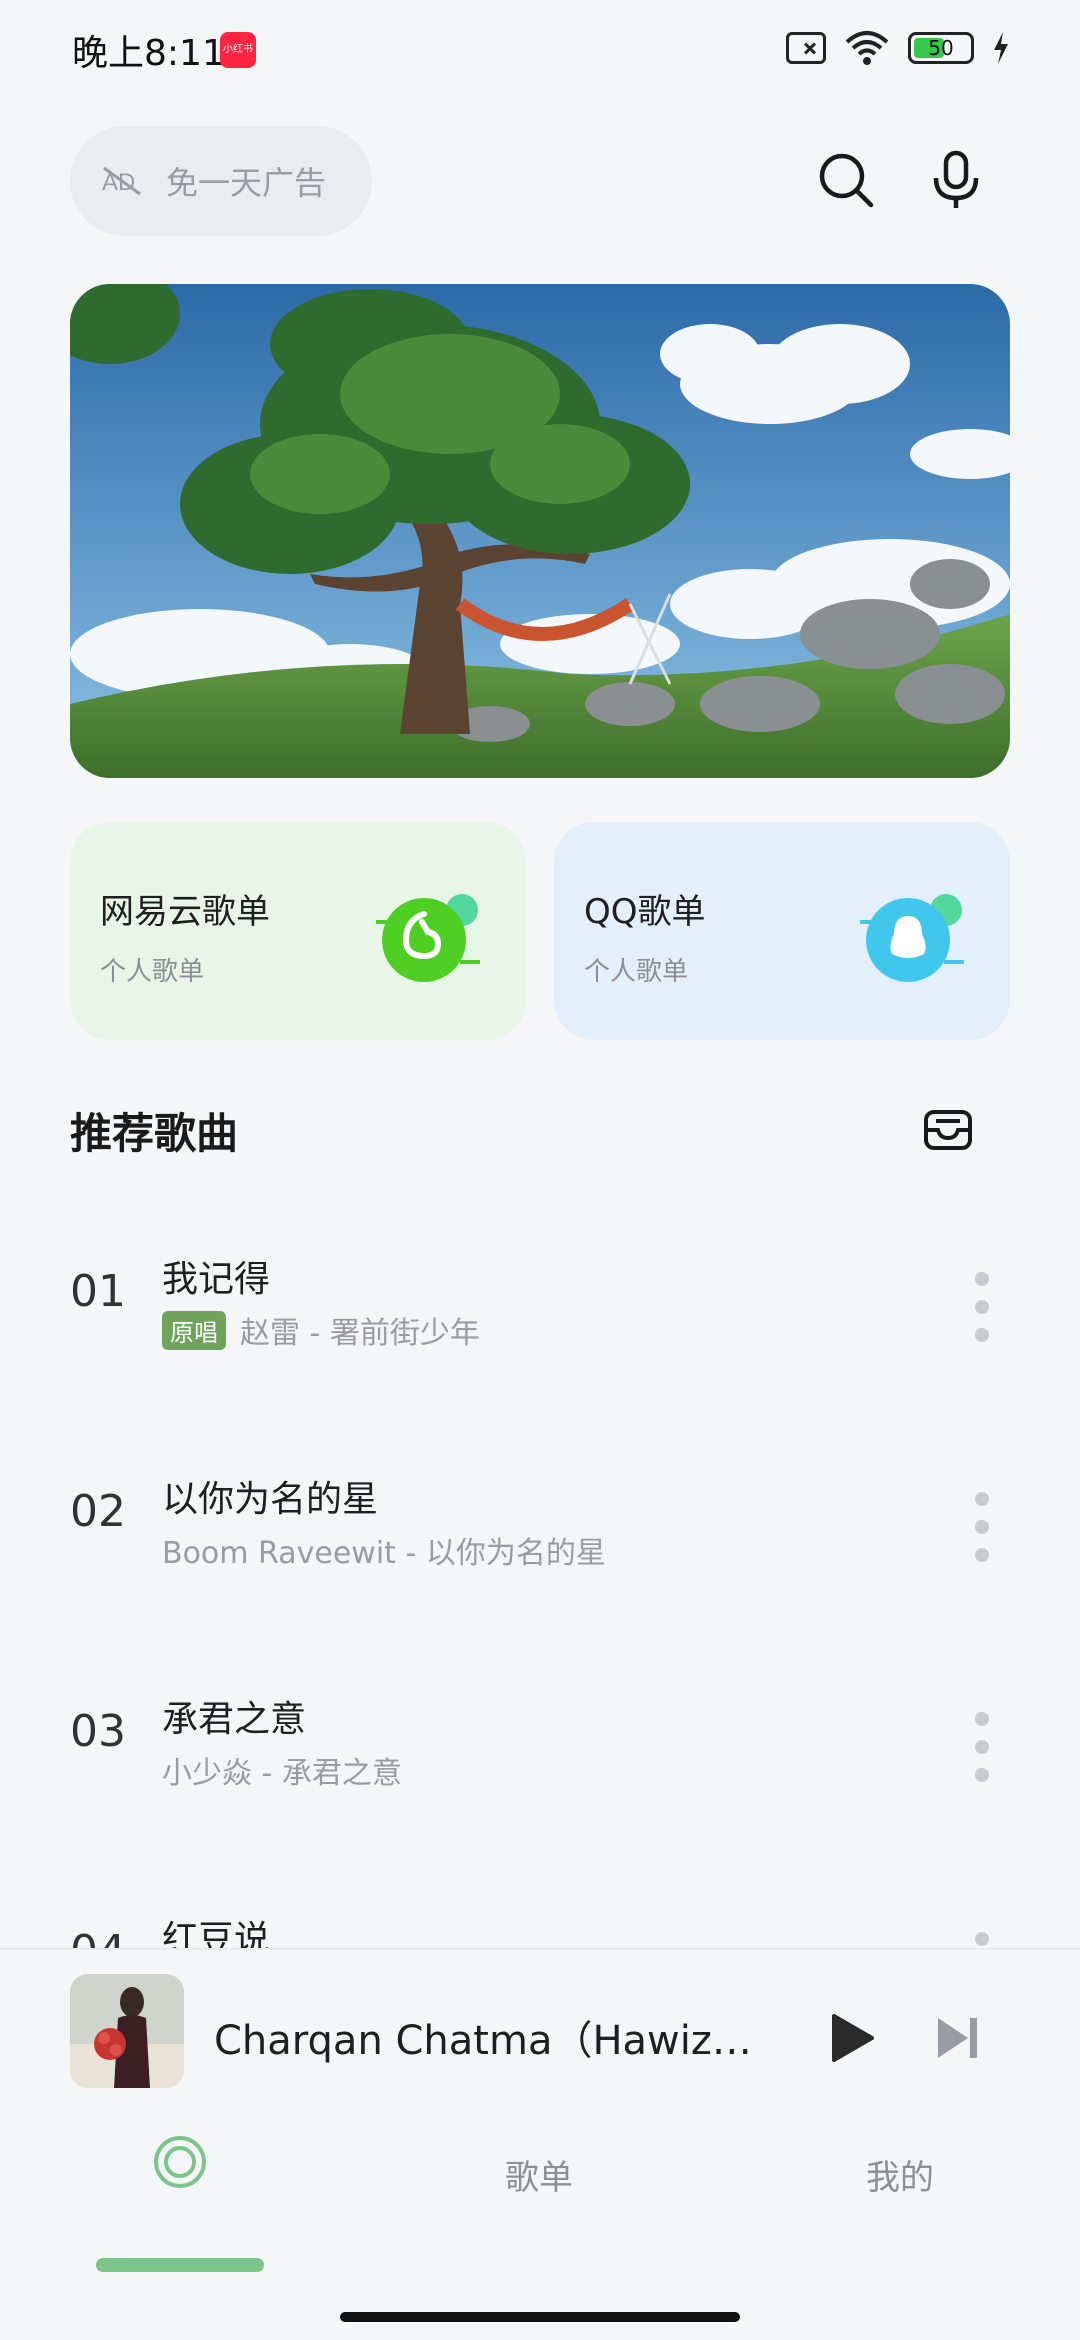  What do you see at coordinates (234, 1719) in the screenshot?
I see `song-title: 承君之意` at bounding box center [234, 1719].